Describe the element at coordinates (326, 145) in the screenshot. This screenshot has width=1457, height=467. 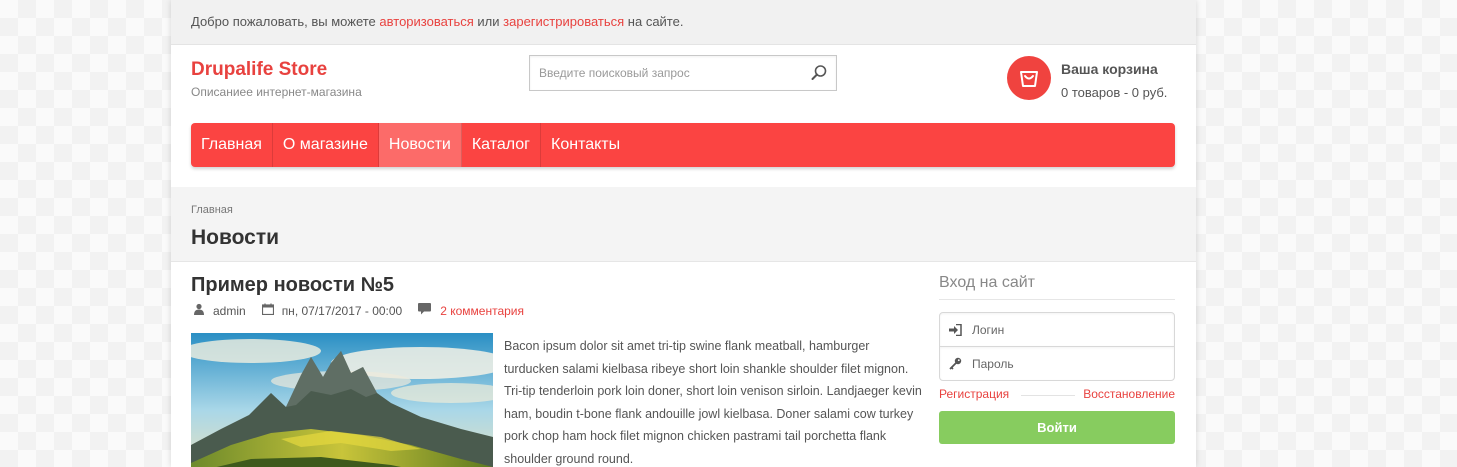
I see `menu-item-about: О магазине` at that location.